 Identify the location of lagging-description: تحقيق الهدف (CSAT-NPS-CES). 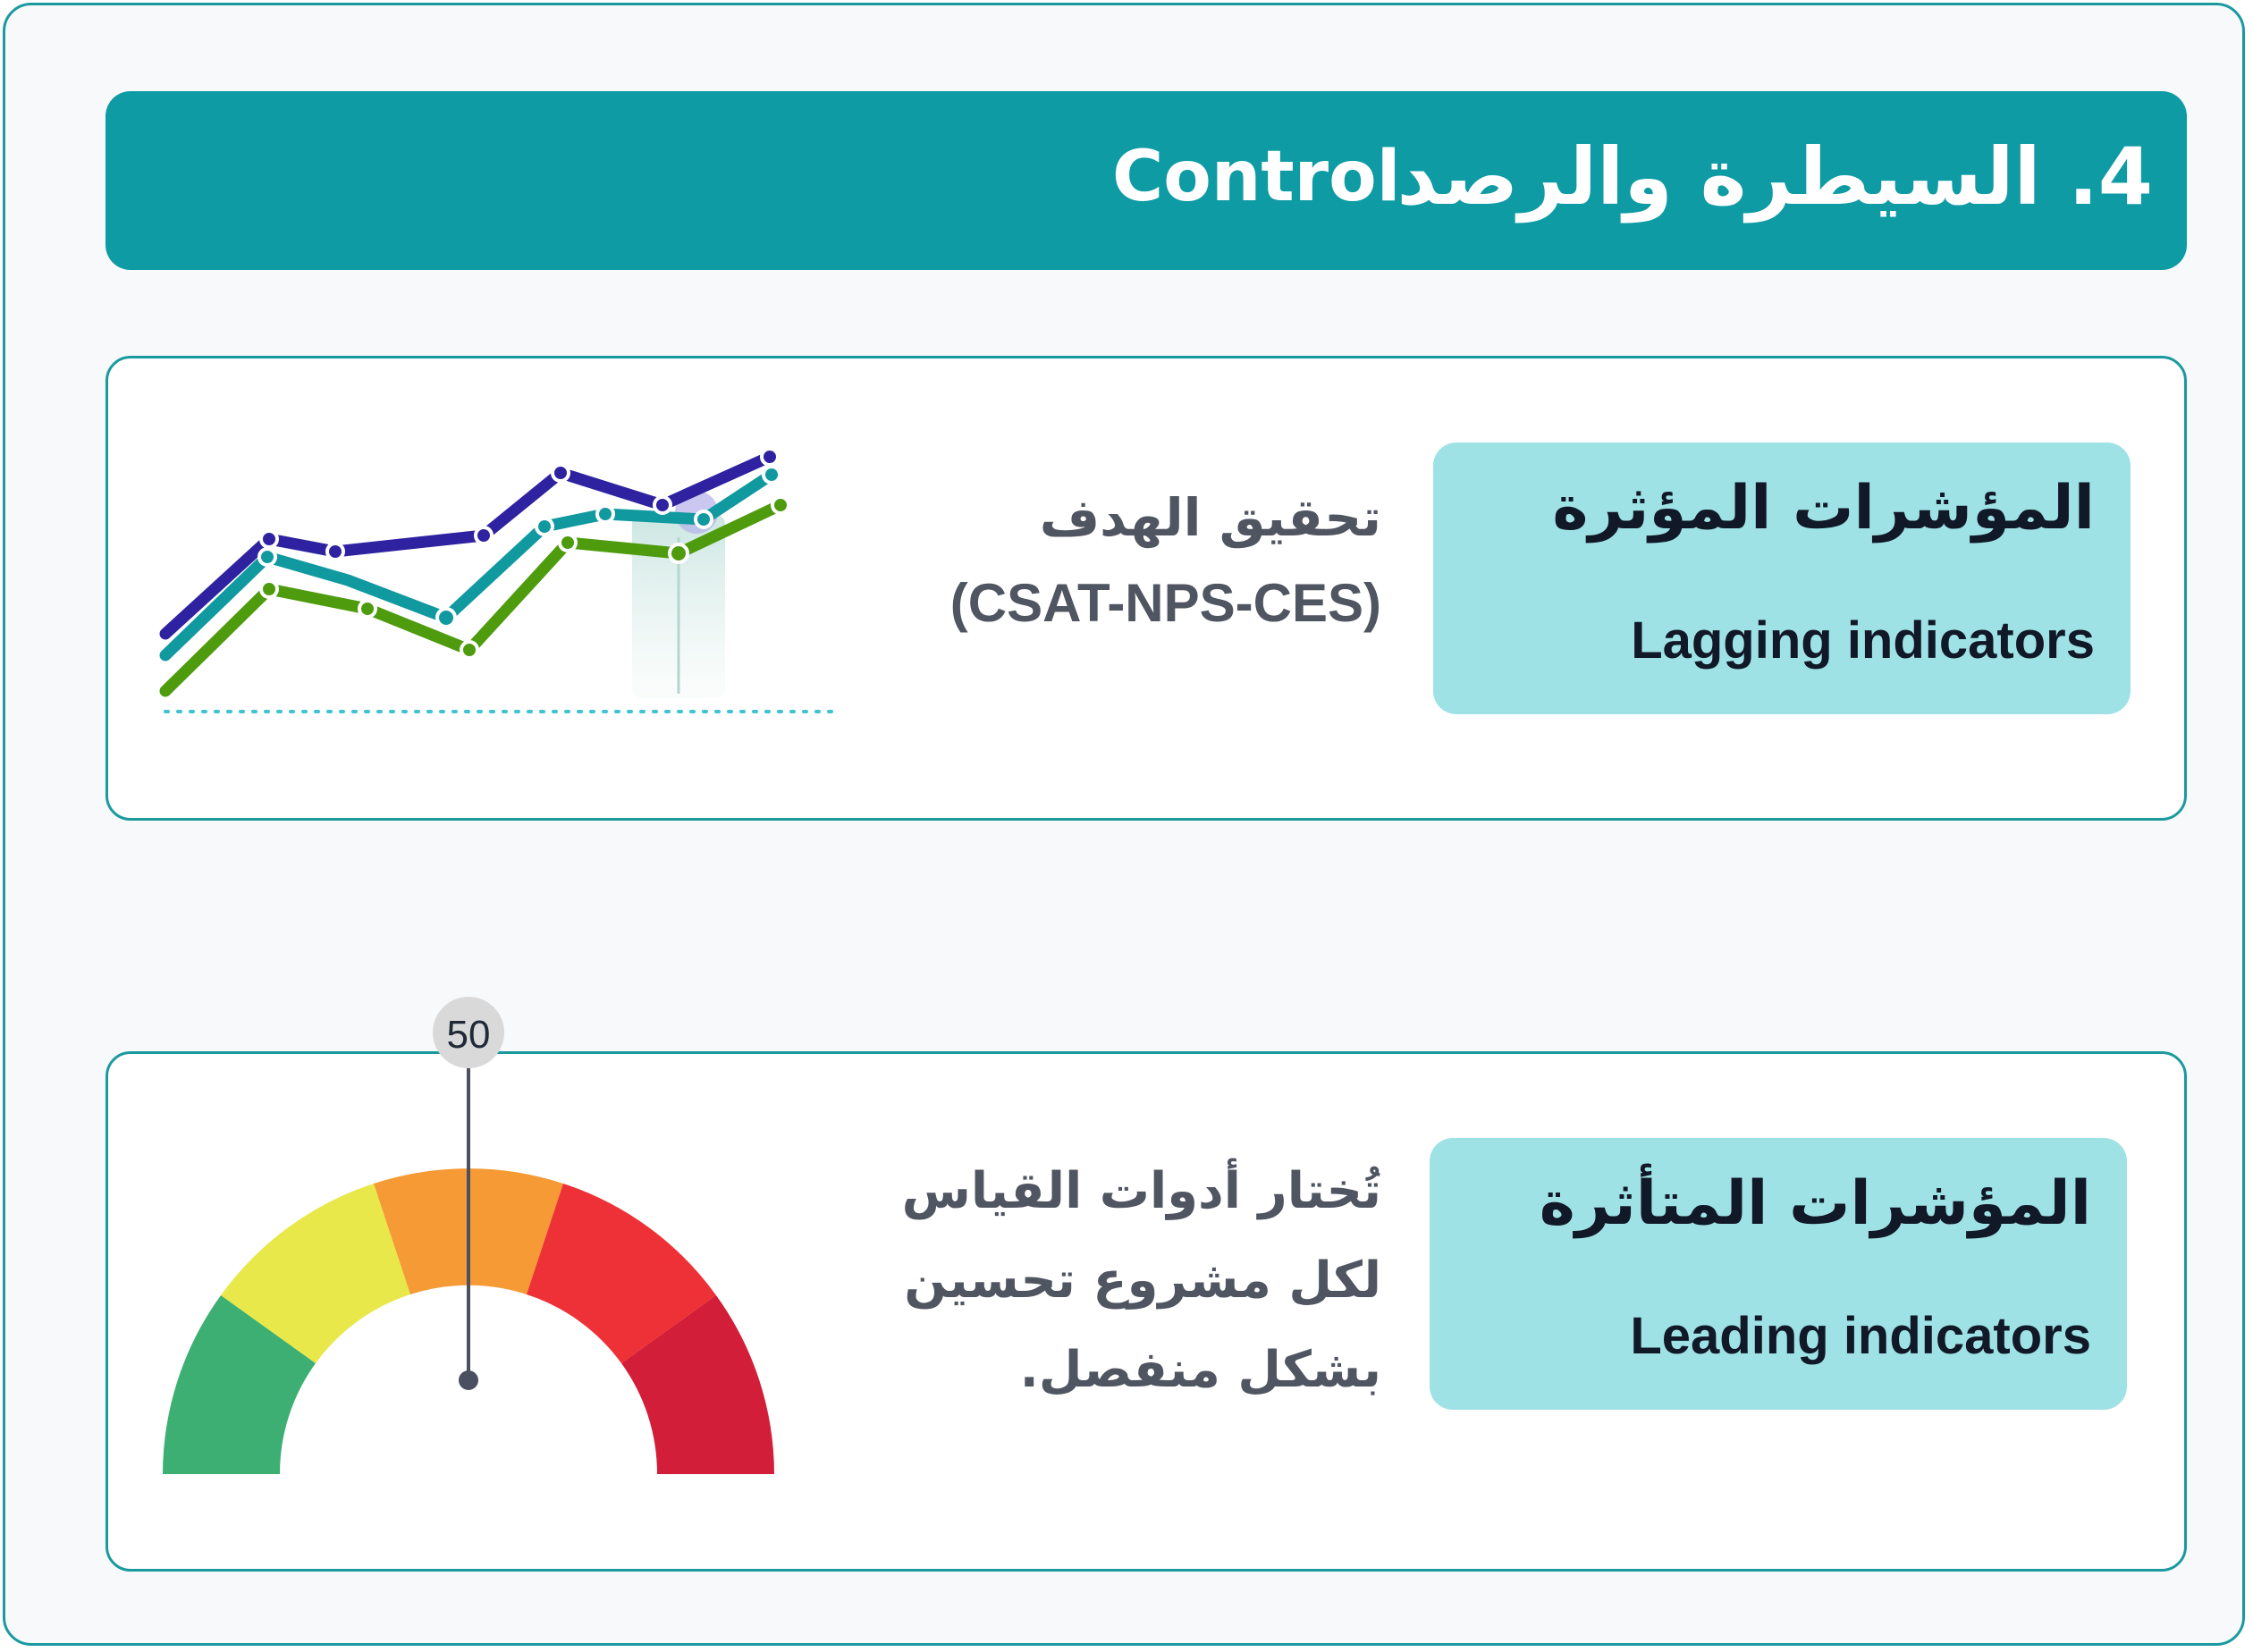
(1165, 560).